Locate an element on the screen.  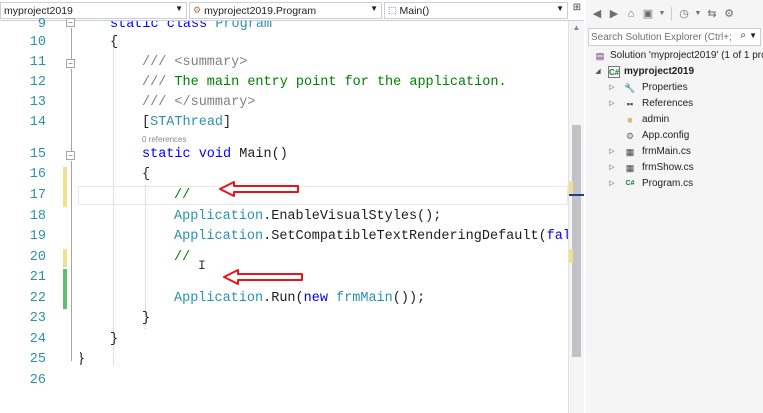
search-input is located at coordinates (661, 37).